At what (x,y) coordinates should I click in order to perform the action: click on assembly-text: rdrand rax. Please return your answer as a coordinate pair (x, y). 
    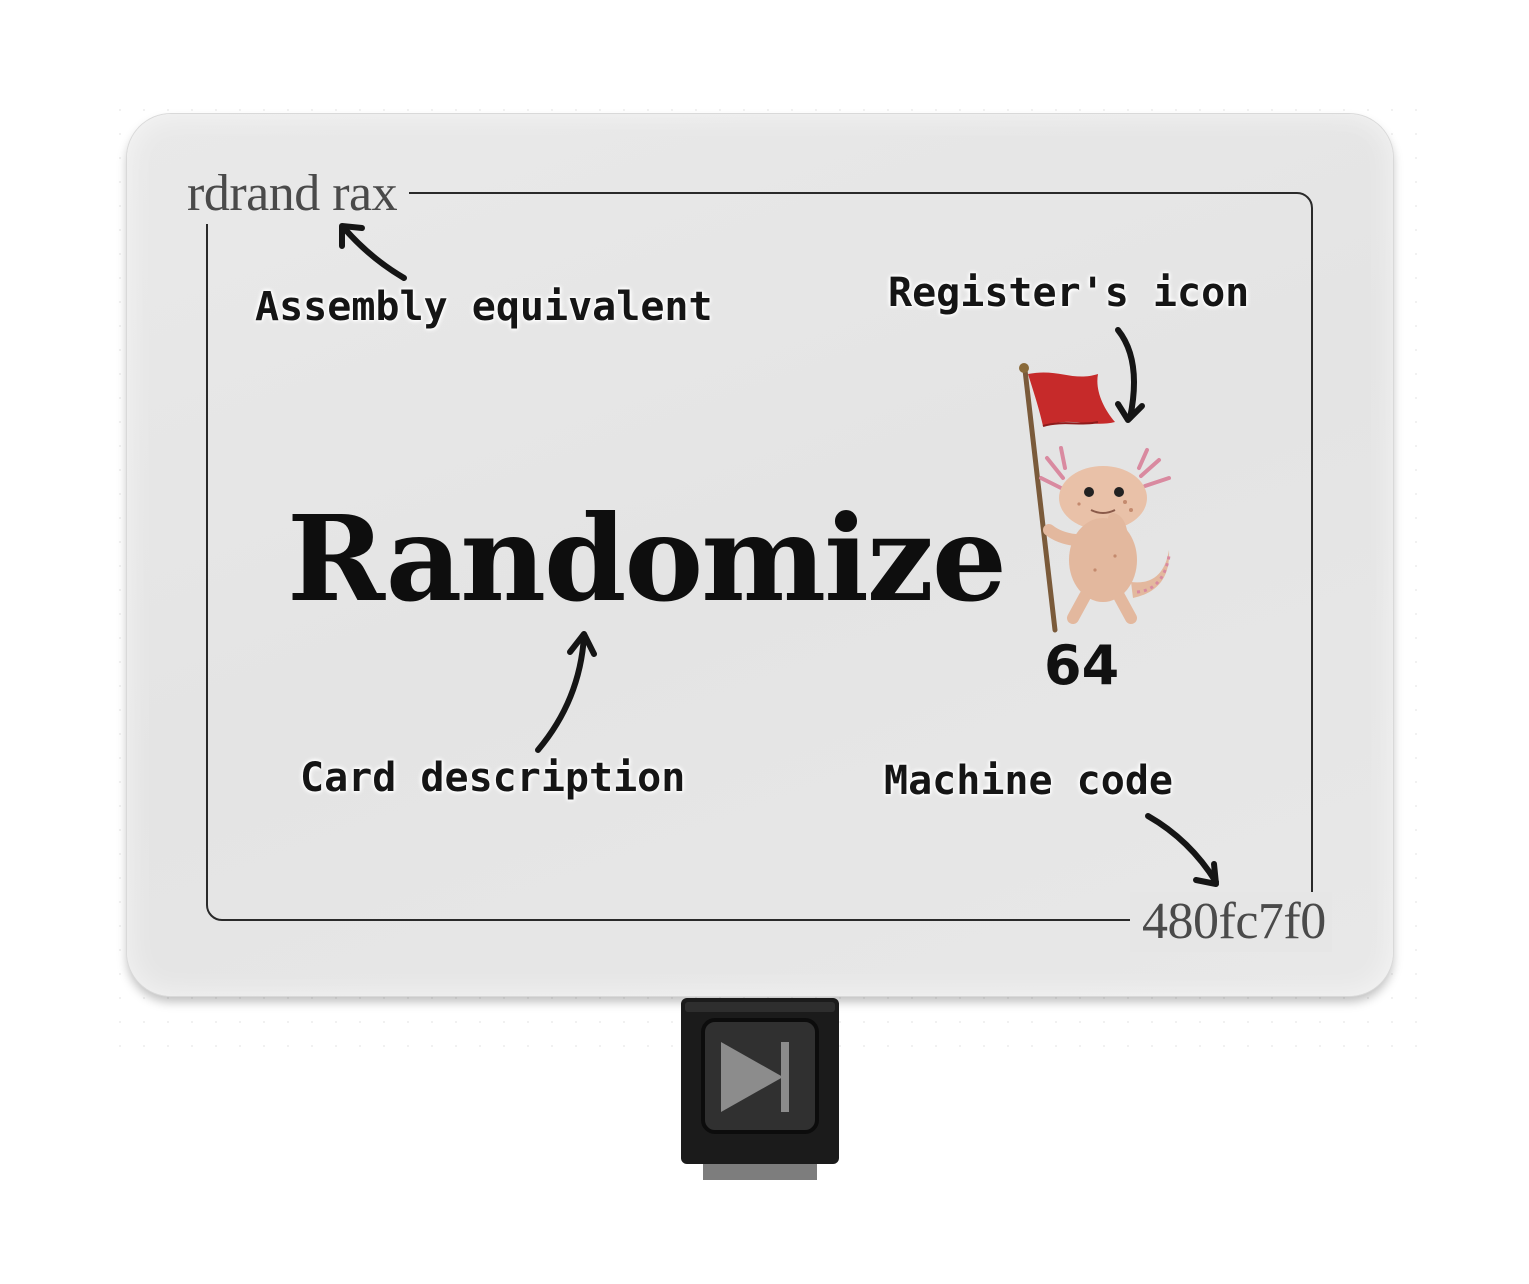
    Looking at the image, I should click on (294, 194).